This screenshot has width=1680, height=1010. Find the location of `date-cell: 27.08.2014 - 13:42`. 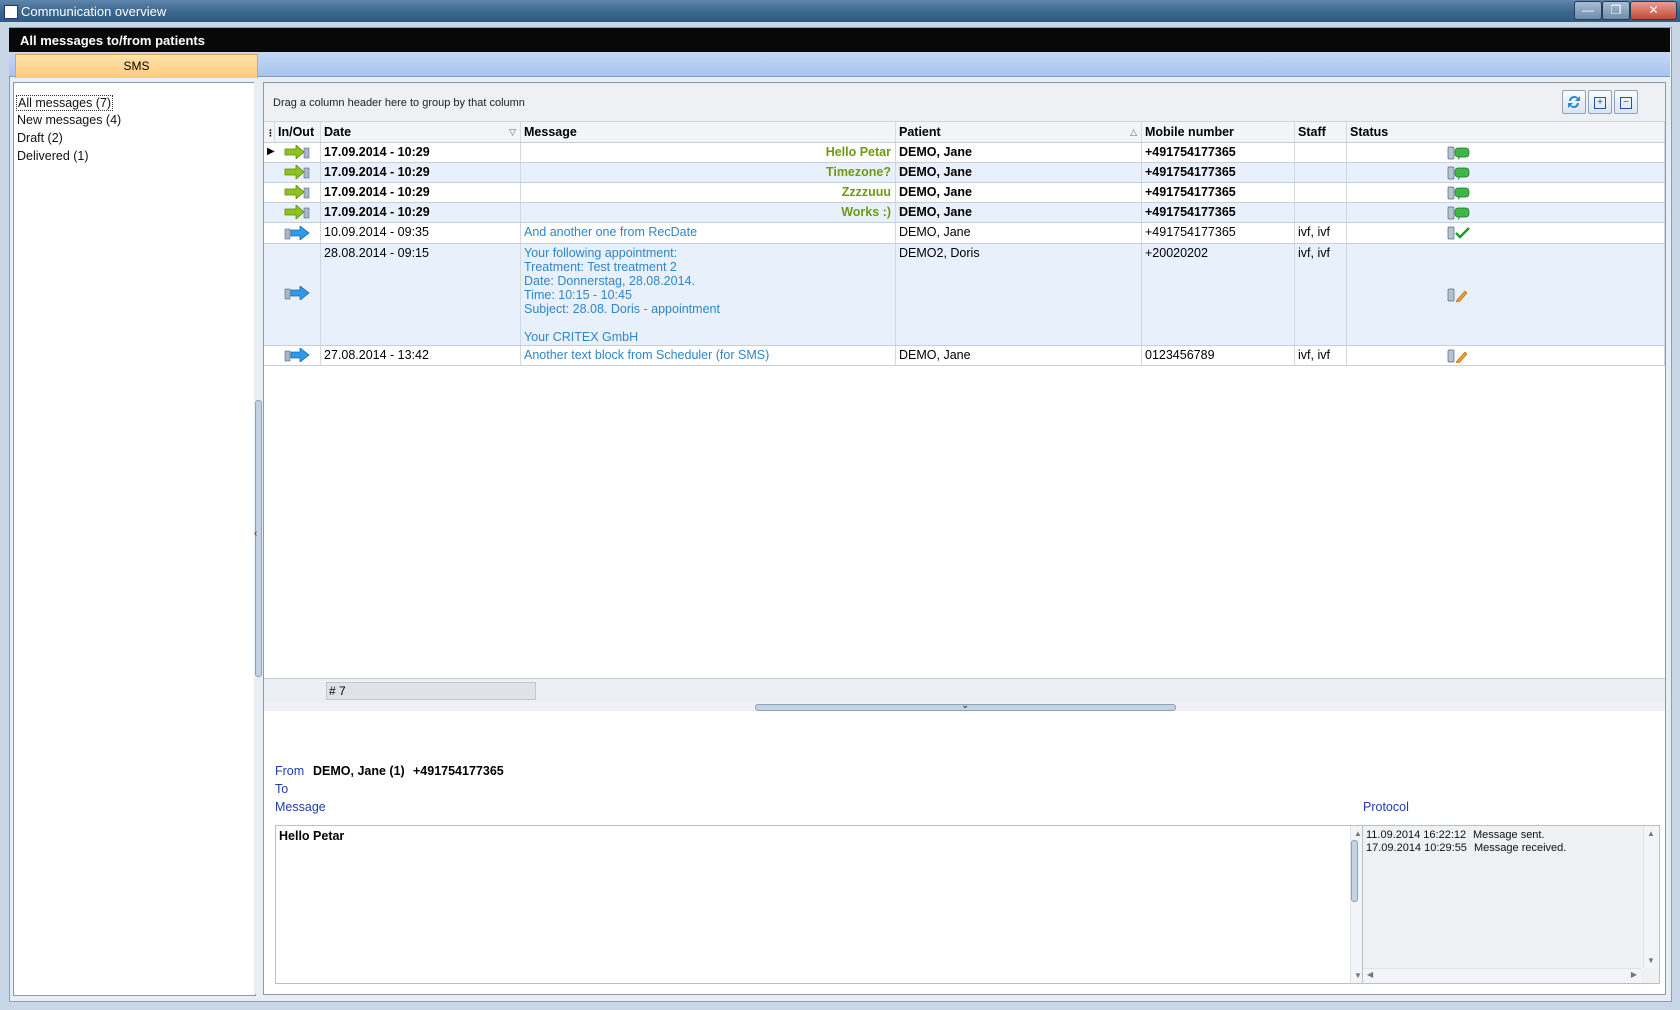

date-cell: 27.08.2014 - 13:42 is located at coordinates (421, 355).